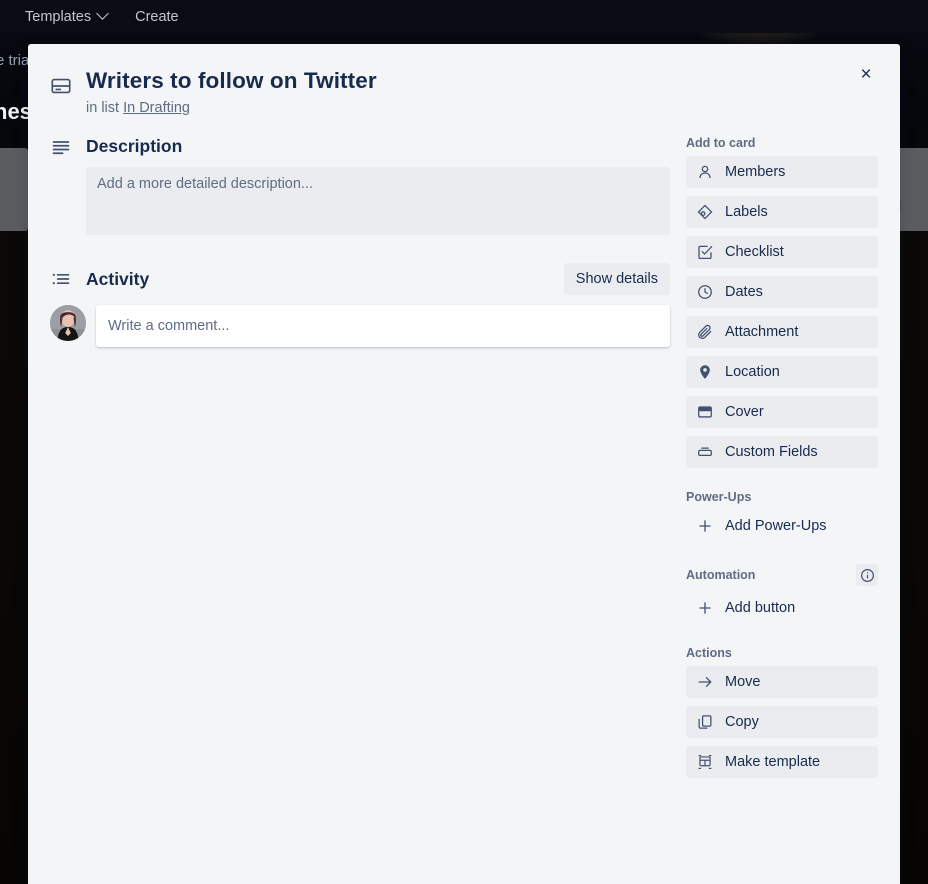  I want to click on sidebar-label-custom-fields: Custom Fields, so click(771, 452).